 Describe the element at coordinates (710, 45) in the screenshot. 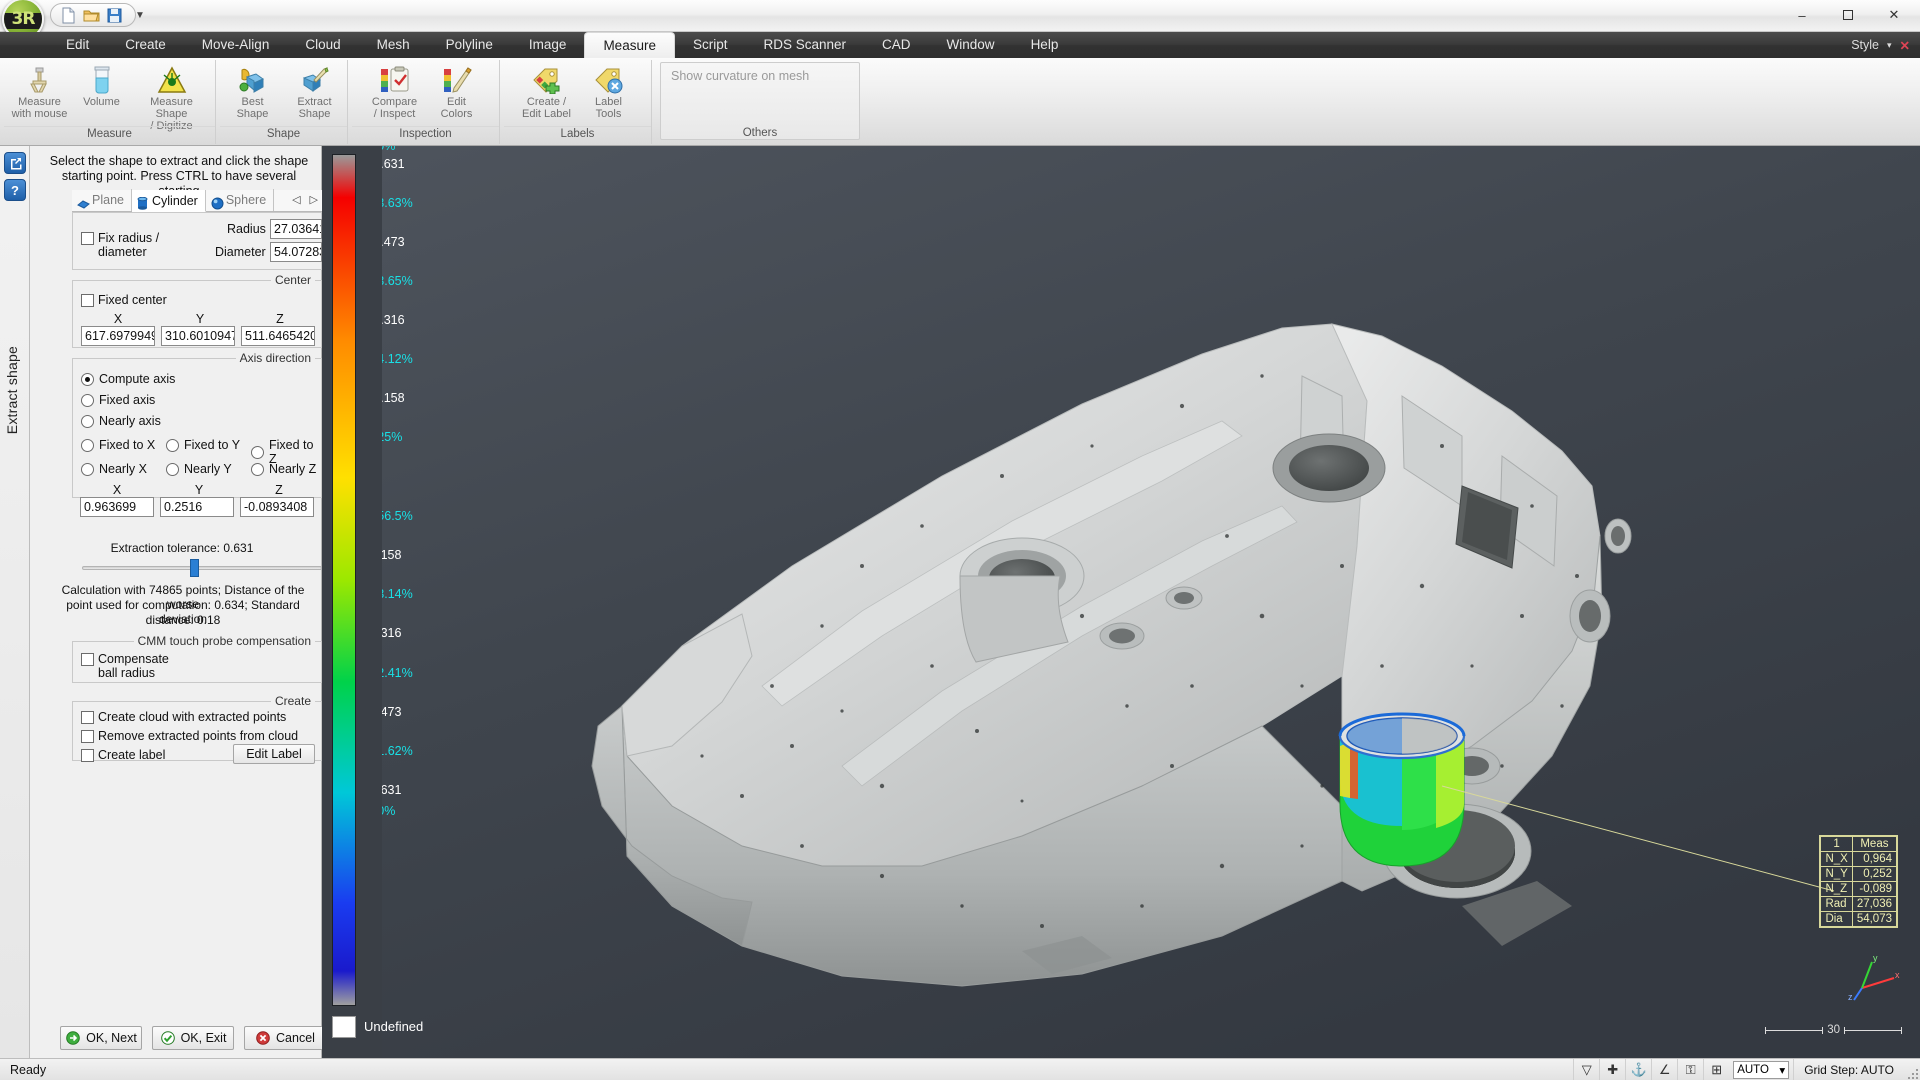

I see `ribbon-tab-script: Script` at that location.